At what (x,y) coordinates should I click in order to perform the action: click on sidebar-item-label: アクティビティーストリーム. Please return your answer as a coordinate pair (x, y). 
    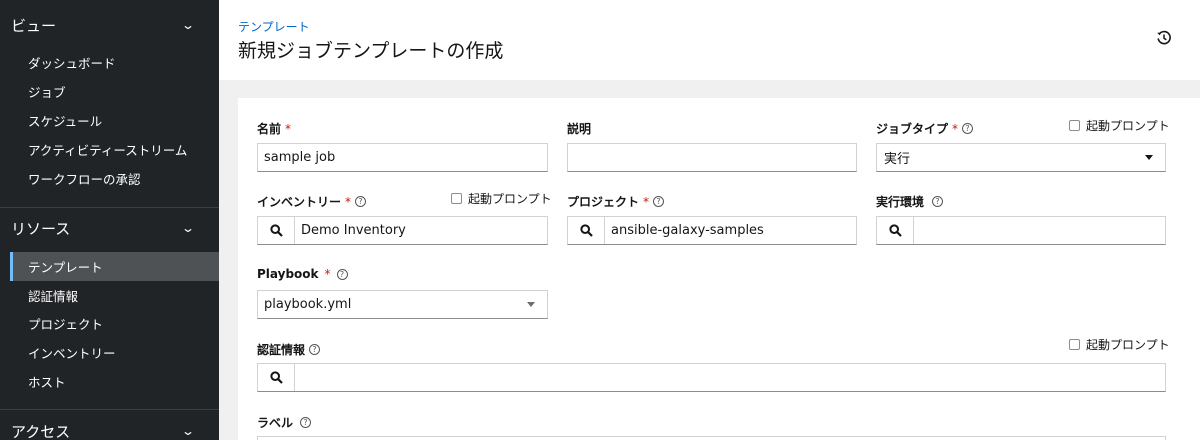
    Looking at the image, I should click on (108, 150).